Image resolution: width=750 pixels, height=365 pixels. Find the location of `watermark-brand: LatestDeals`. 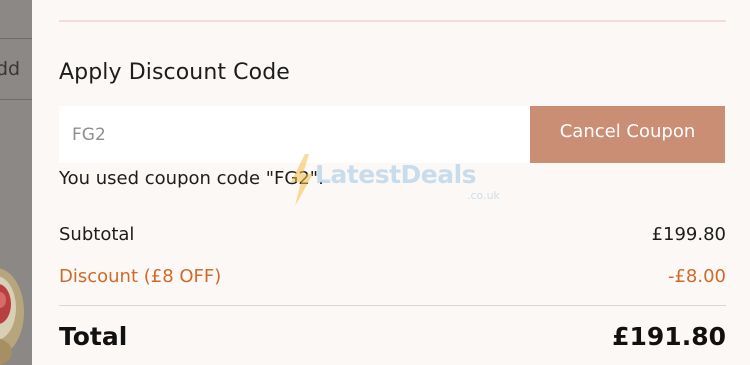

watermark-brand: LatestDeals is located at coordinates (396, 174).